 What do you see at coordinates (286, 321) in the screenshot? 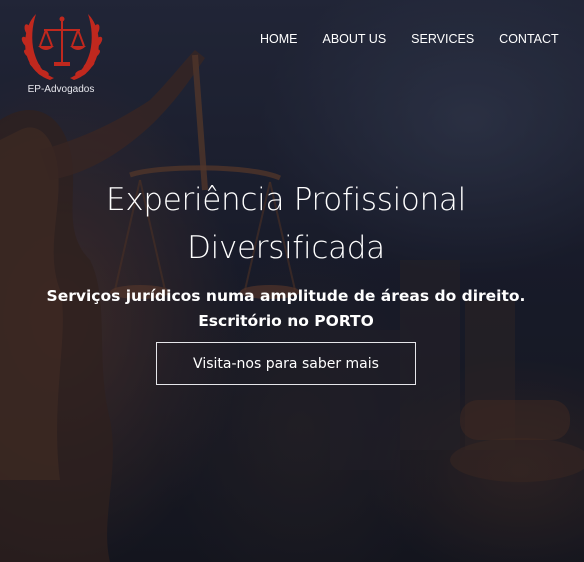
I see `hero-subtitle-line2: Escritório no PORTO` at bounding box center [286, 321].